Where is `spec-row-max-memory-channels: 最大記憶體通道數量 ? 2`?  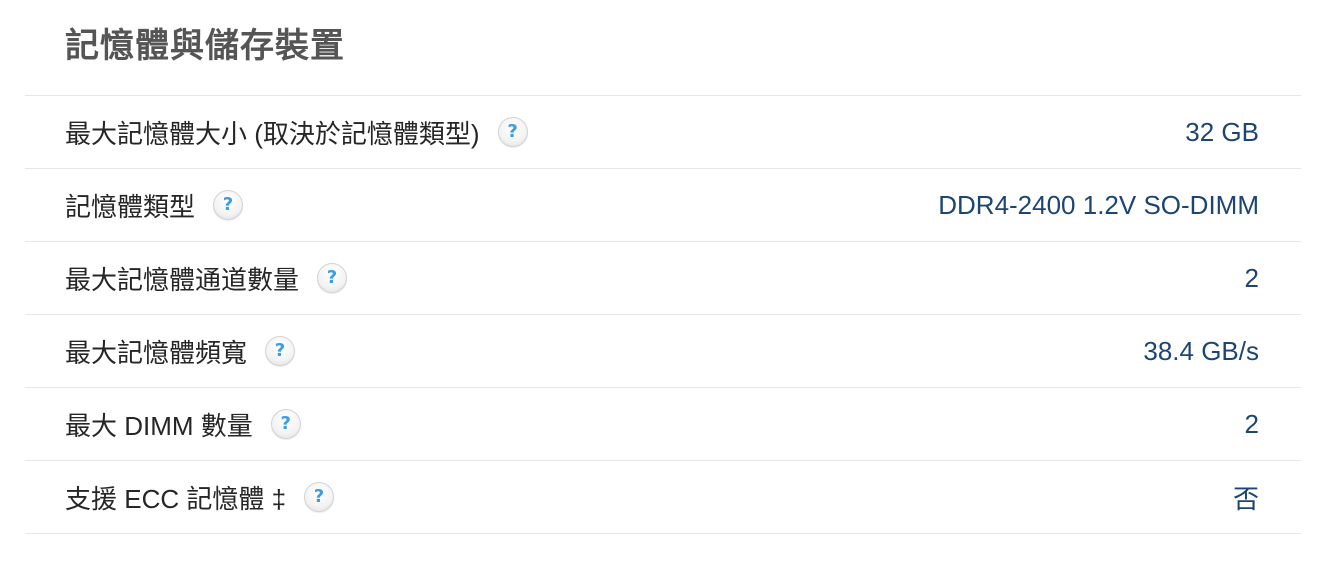
spec-row-max-memory-channels: 最大記憶體通道數量 ? 2 is located at coordinates (663, 278).